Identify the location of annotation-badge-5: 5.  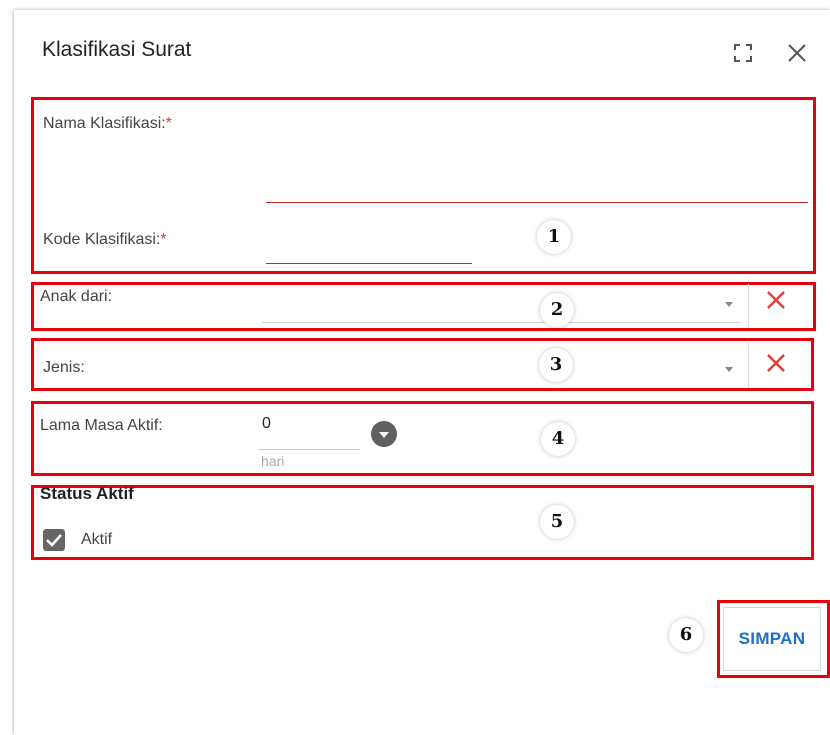
(557, 522).